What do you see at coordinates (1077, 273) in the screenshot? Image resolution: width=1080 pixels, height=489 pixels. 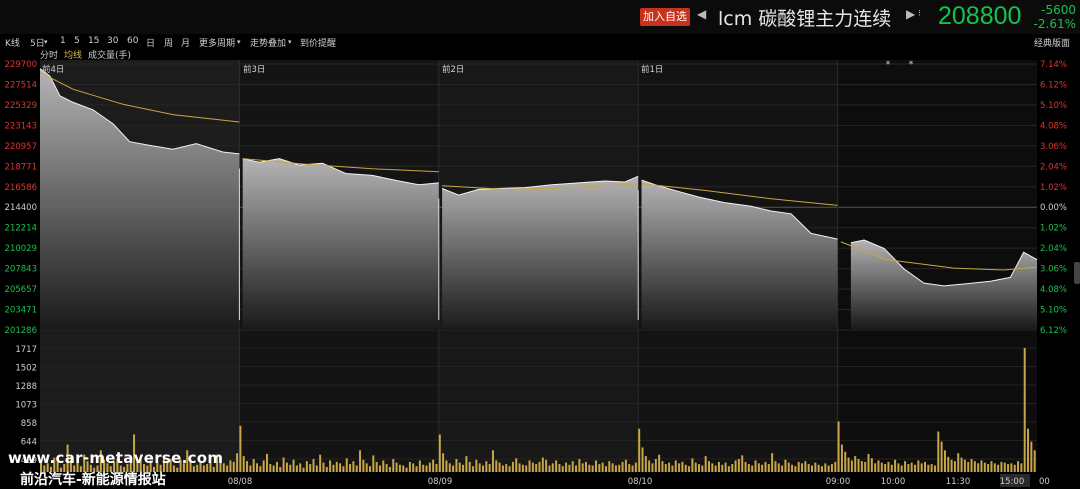 I see `scroll-handle` at bounding box center [1077, 273].